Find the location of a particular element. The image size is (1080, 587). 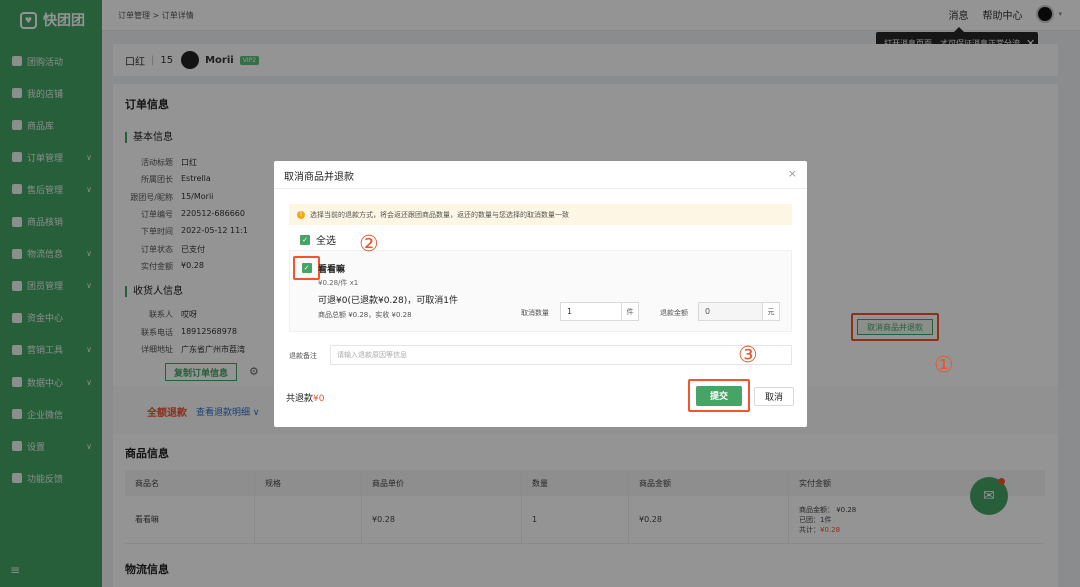

select-all-label: 全选 is located at coordinates (326, 241).